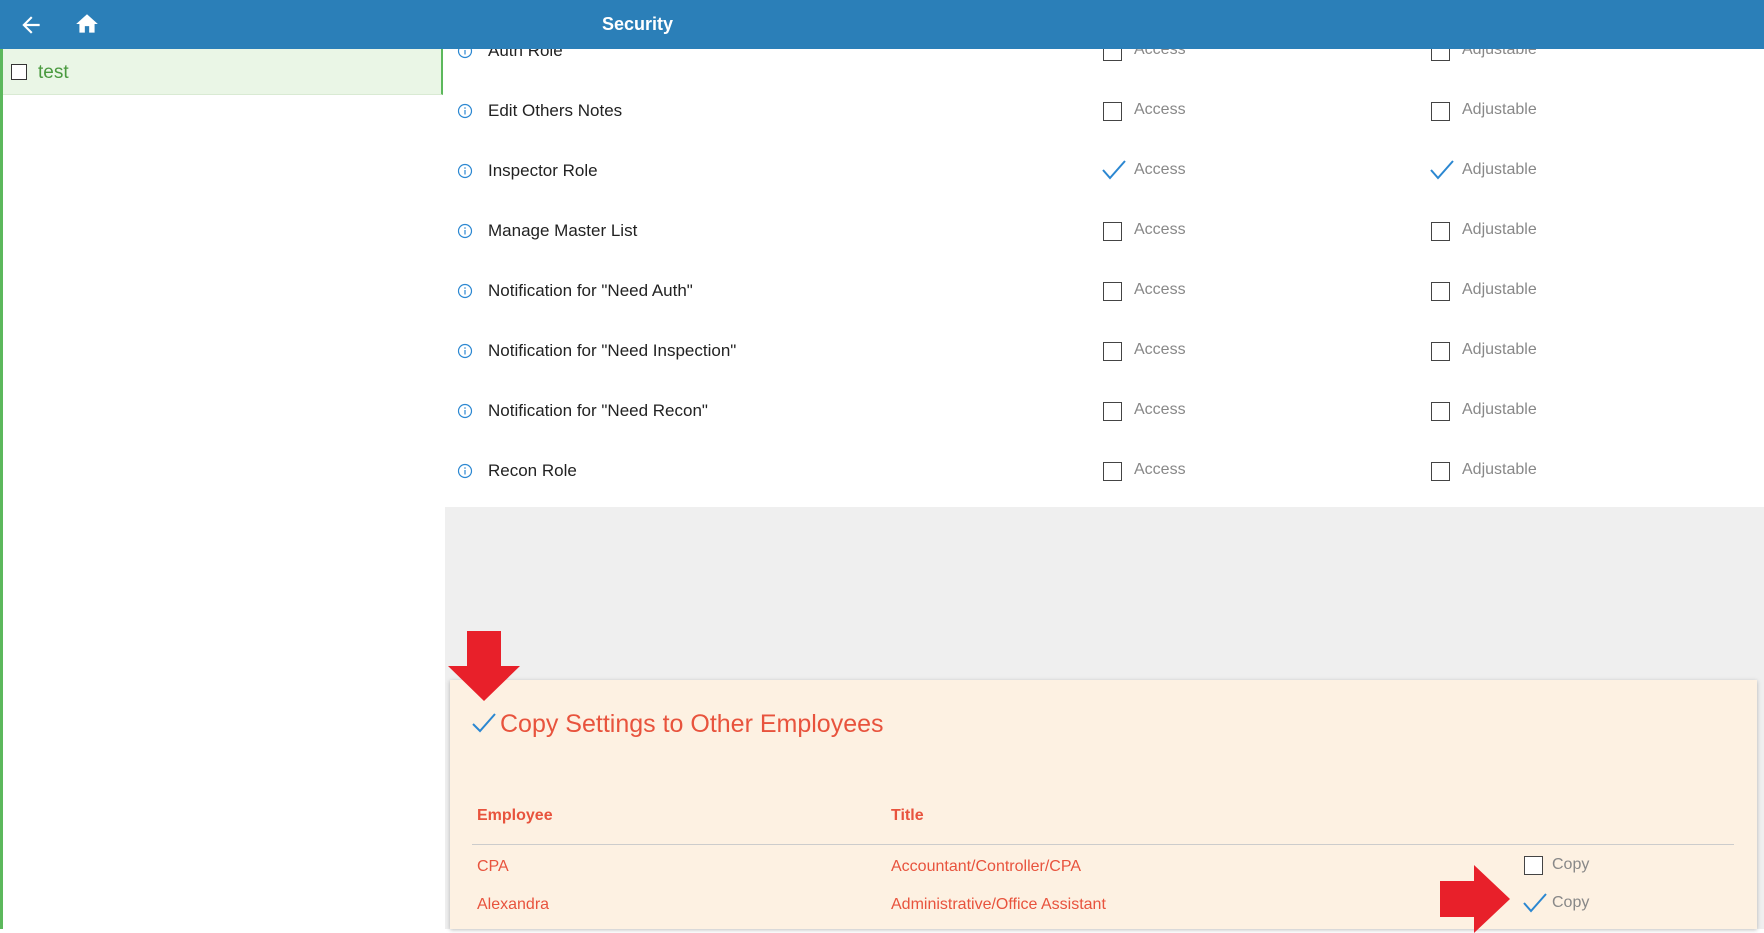 The width and height of the screenshot is (1764, 933). What do you see at coordinates (1104, 79) in the screenshot?
I see `role-row: Auth Role Access Adjustable` at bounding box center [1104, 79].